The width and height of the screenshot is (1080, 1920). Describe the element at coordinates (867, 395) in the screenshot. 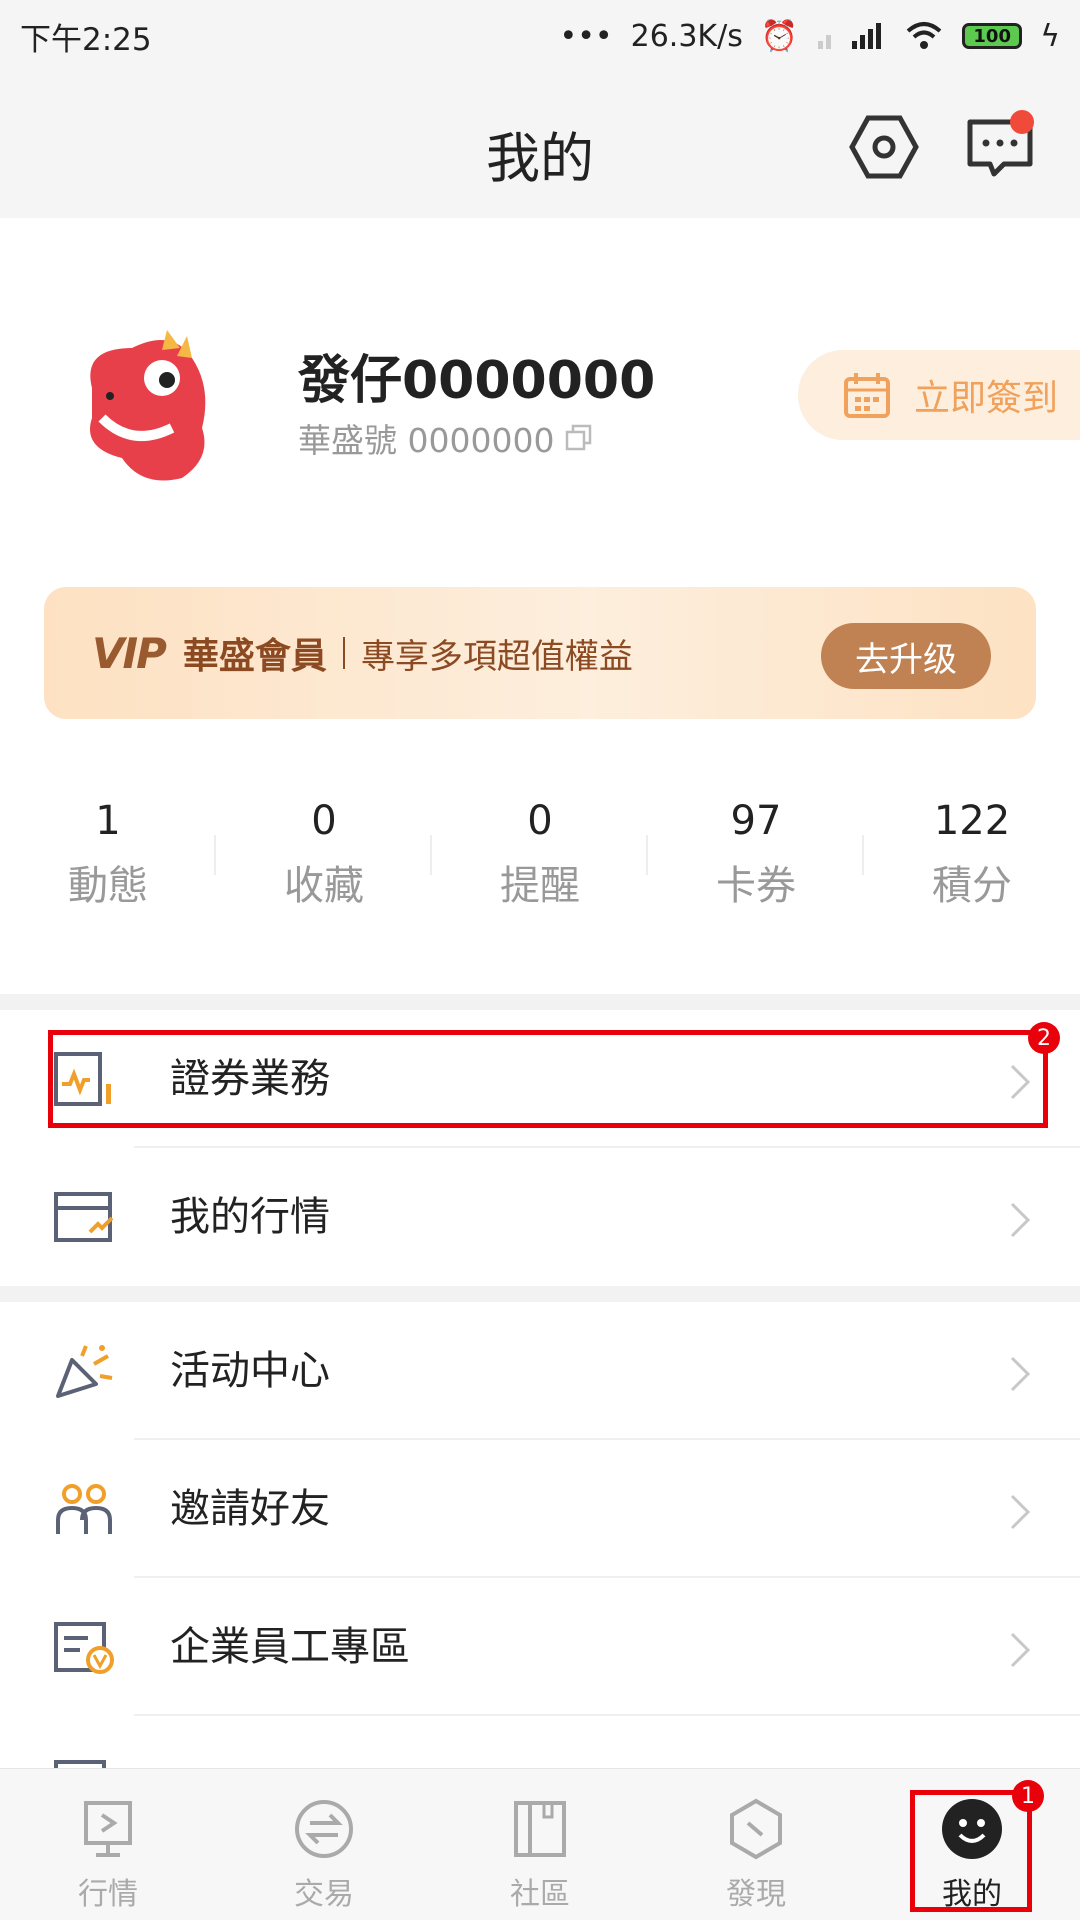

I see `calendar-icon` at that location.